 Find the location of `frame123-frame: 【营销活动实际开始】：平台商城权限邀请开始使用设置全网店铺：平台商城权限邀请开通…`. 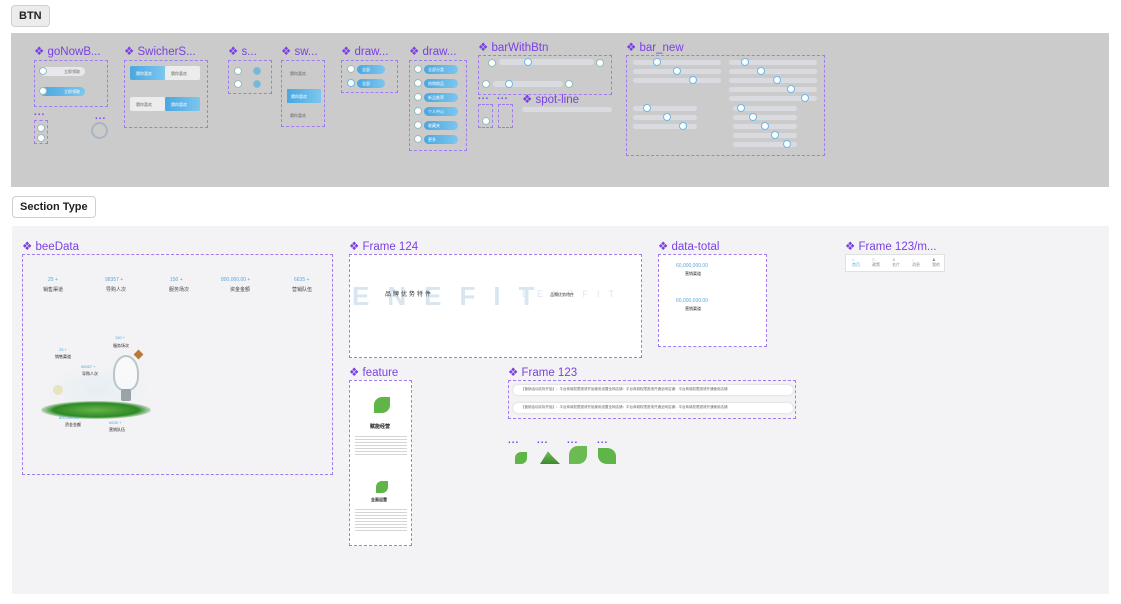

frame123-frame: 【营销活动实际开始】：平台商城权限邀请开始使用设置全网店铺：平台商城权限邀请开通… is located at coordinates (652, 399).